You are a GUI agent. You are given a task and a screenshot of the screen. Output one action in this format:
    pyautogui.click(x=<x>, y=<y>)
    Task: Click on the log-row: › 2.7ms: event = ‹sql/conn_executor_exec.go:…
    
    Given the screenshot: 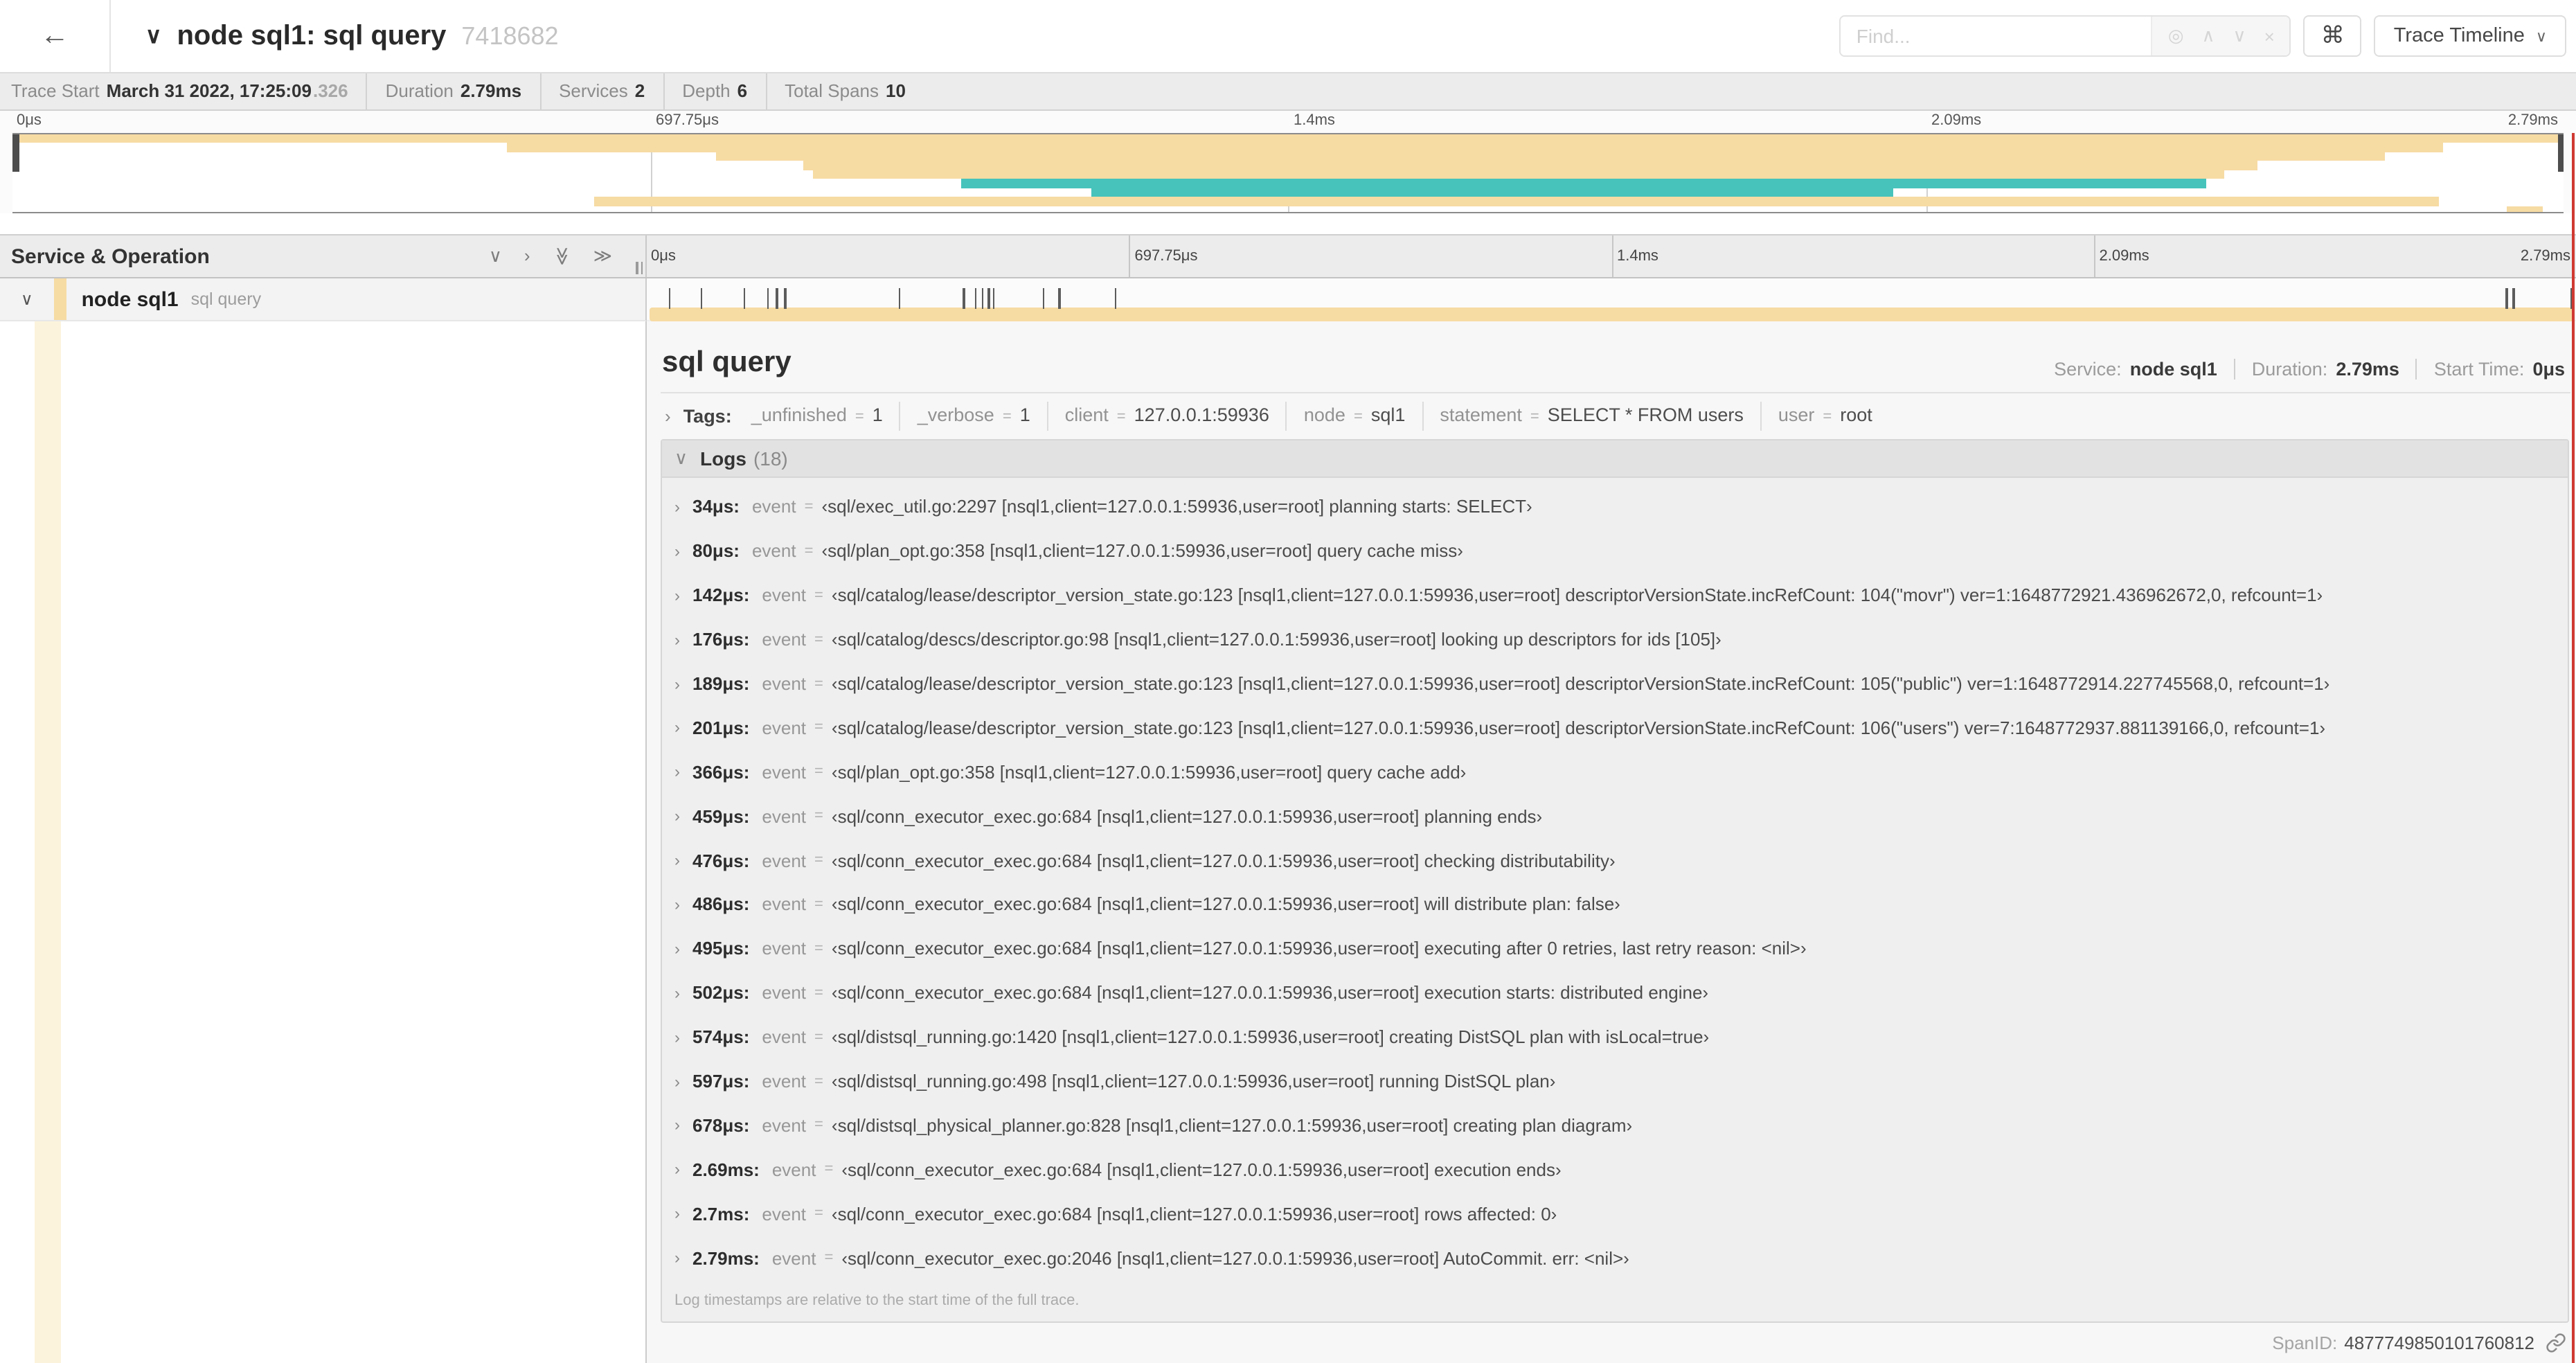 What is the action you would take?
    pyautogui.click(x=1615, y=1214)
    